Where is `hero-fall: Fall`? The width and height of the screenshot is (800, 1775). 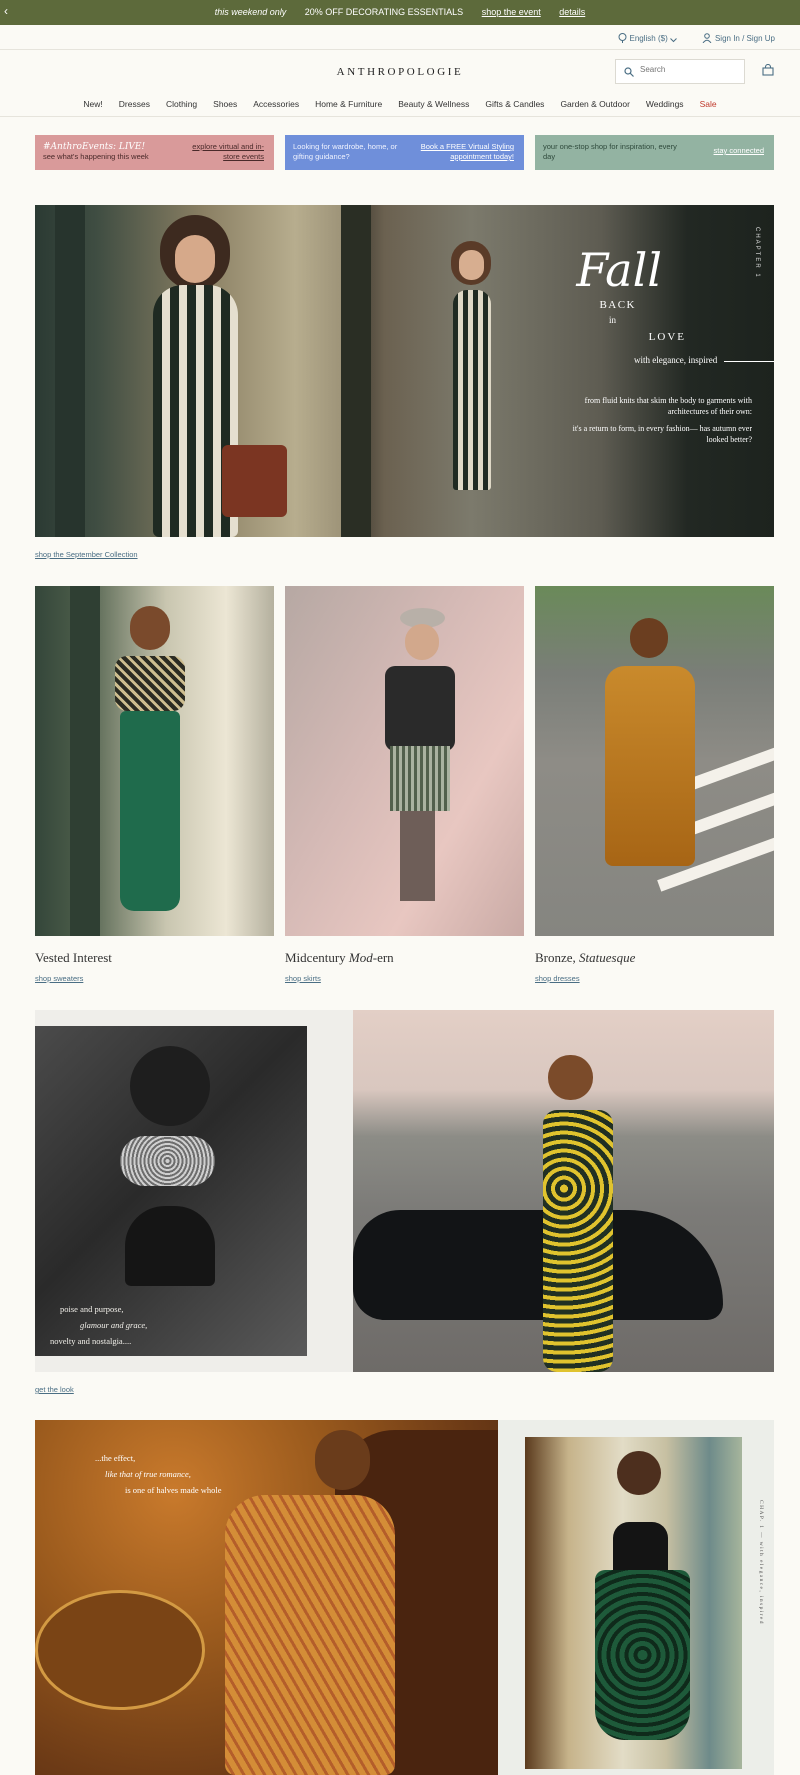 hero-fall: Fall is located at coordinates (619, 270).